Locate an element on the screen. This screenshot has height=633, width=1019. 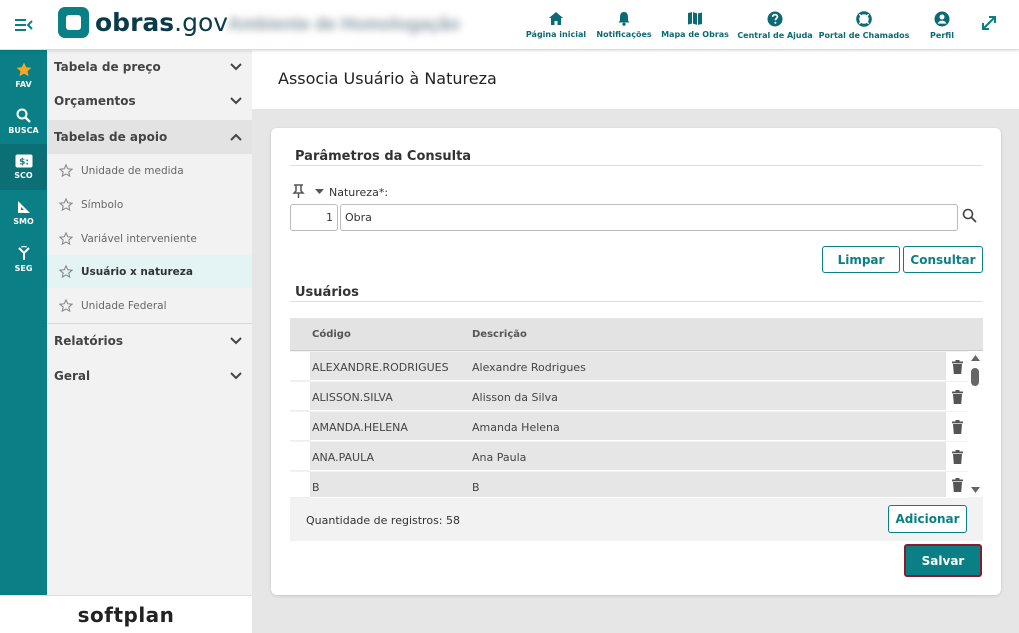
rail-item-sco: $: SCO is located at coordinates (23, 167).